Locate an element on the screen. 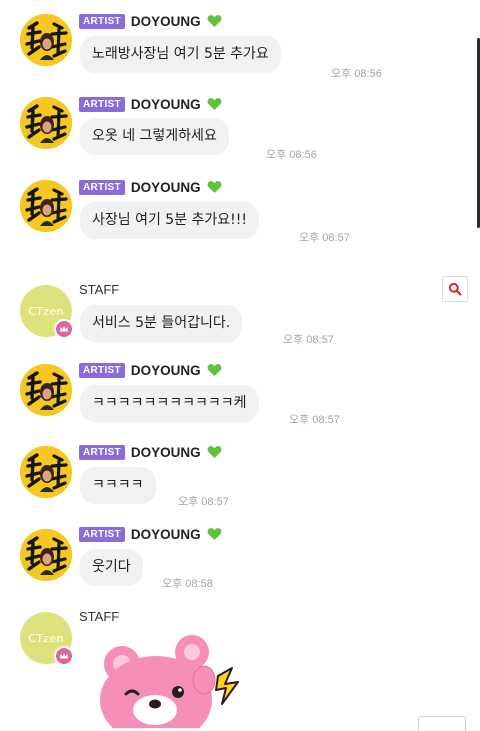 Image resolution: width=480 pixels, height=731 pixels. message-bubble: 서비스 5분 들어갑니다. is located at coordinates (161, 323).